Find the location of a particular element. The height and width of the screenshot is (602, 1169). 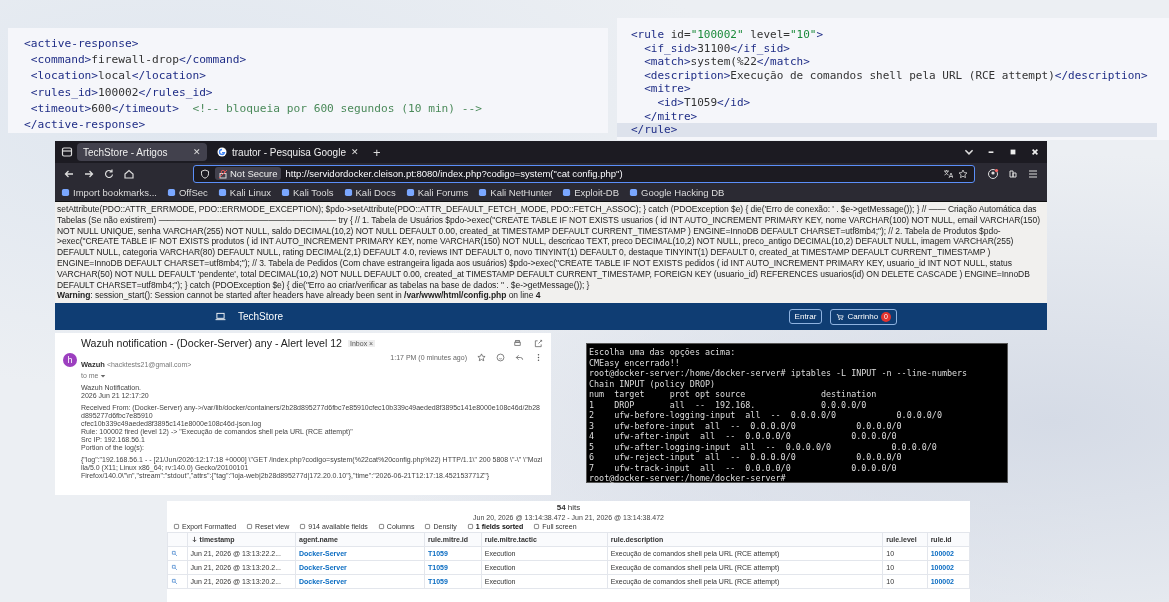

bookmark-item: Kali Tools is located at coordinates (307, 192).